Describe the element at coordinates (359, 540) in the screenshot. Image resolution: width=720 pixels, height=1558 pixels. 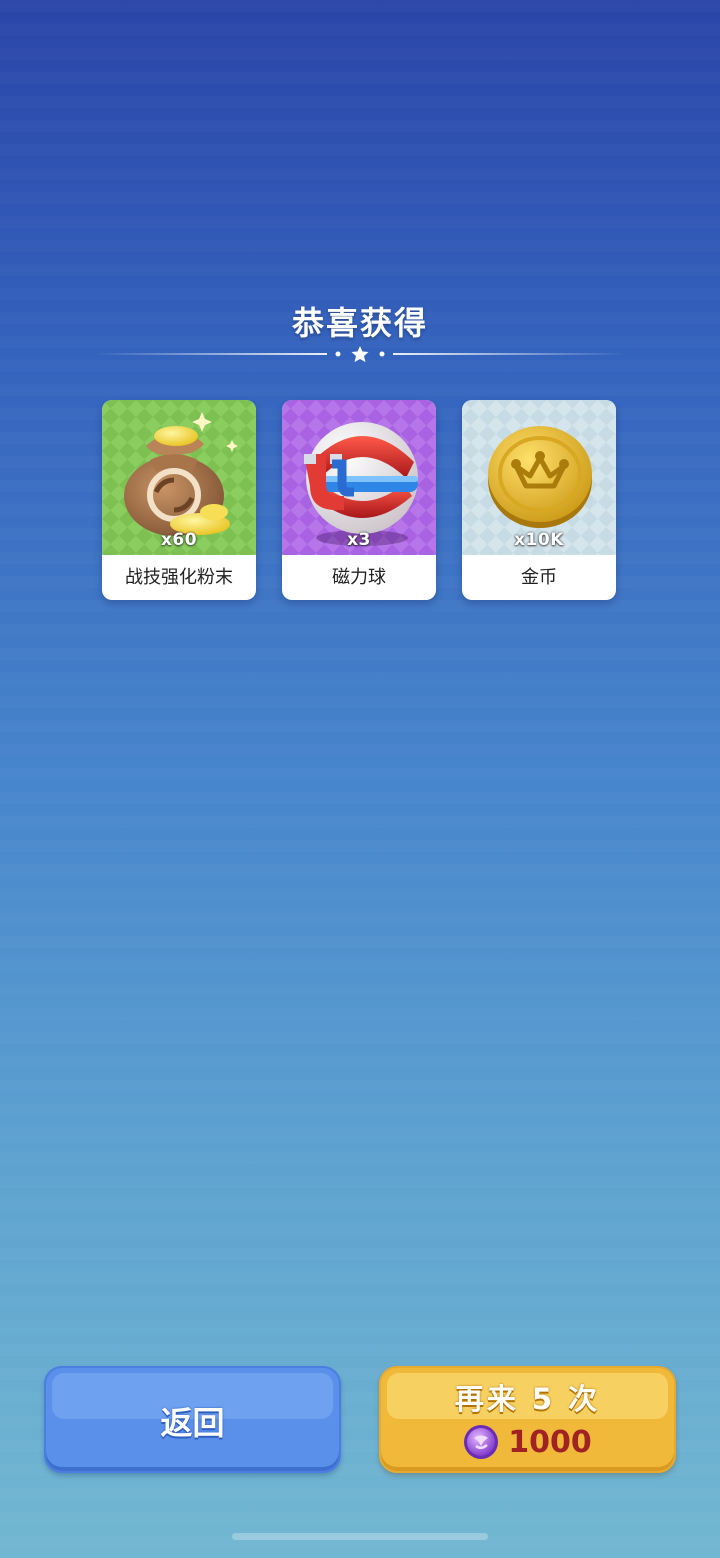
I see `reward-quantity: x3` at that location.